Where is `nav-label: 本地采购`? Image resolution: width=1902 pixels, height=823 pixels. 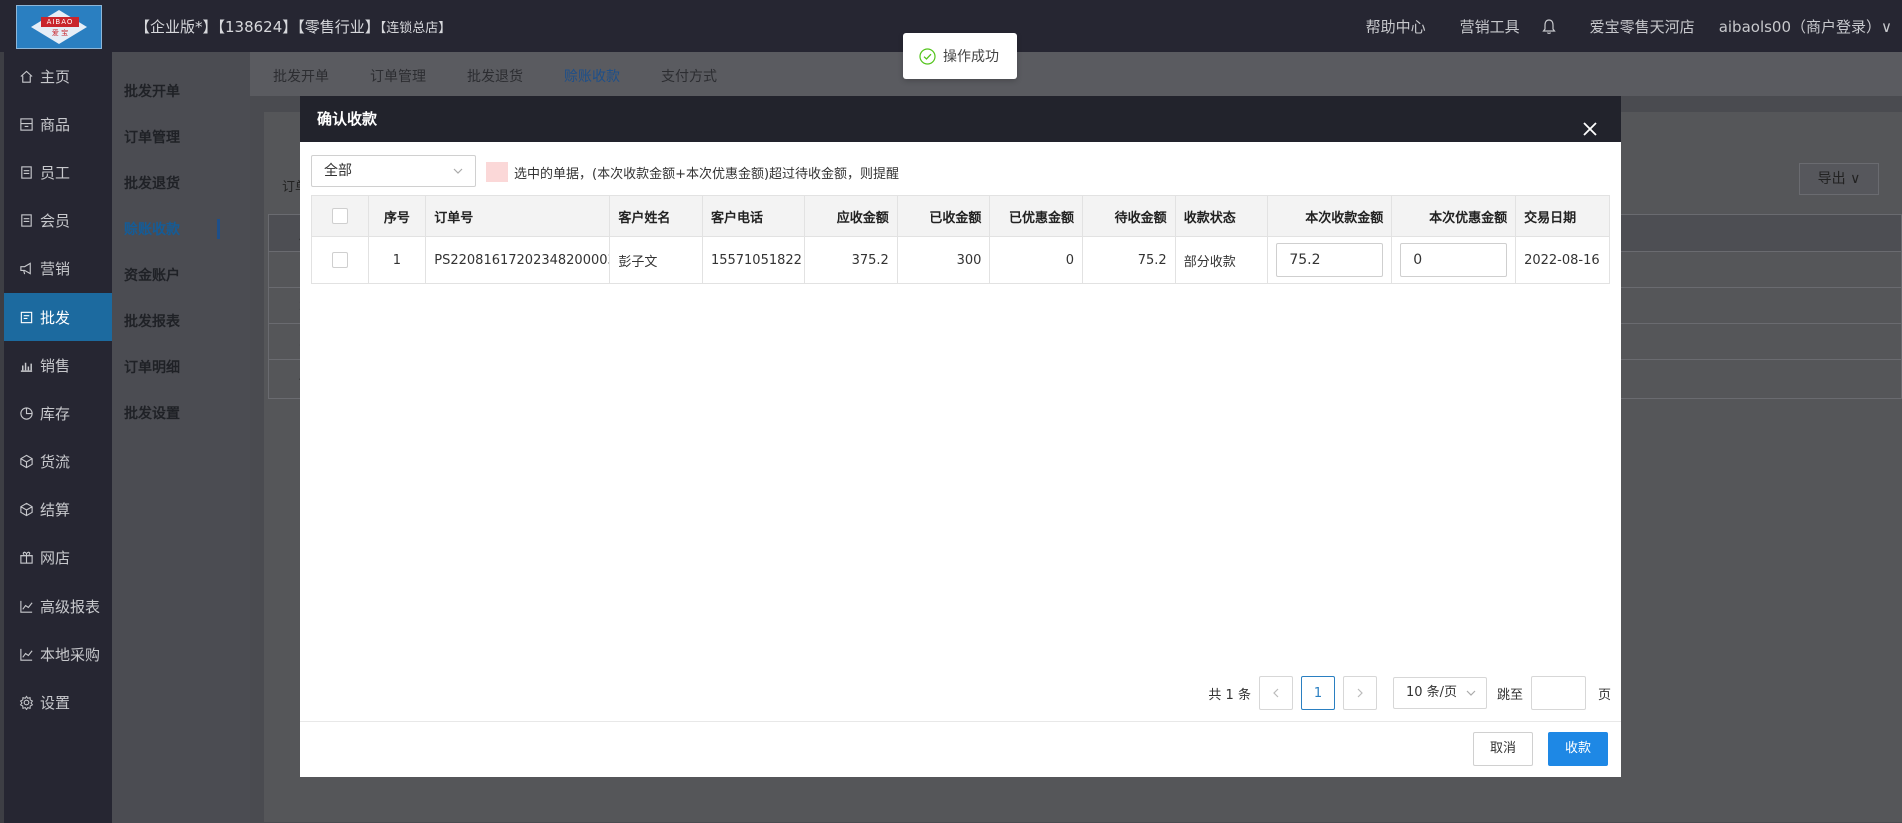
nav-label: 本地采购 is located at coordinates (70, 654).